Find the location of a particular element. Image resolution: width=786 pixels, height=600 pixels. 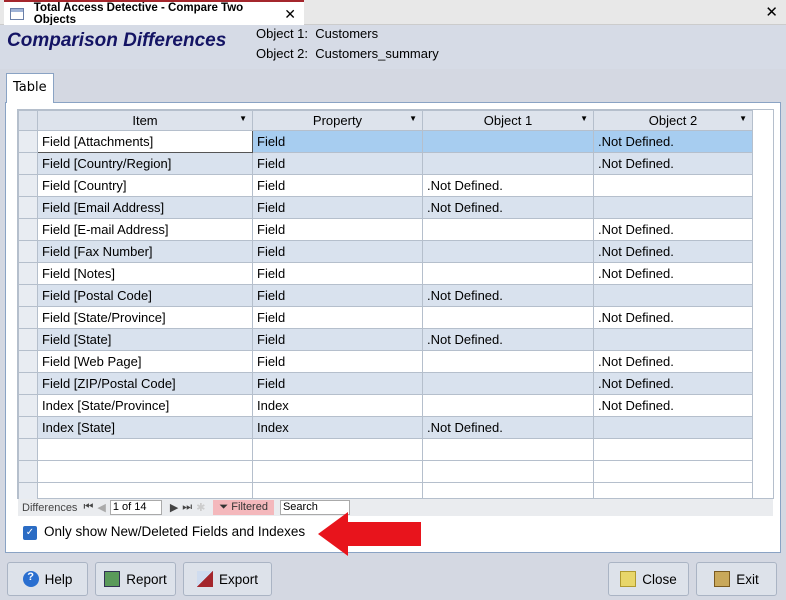

only-new-deleted-checkbox: ✓ is located at coordinates (30, 533).